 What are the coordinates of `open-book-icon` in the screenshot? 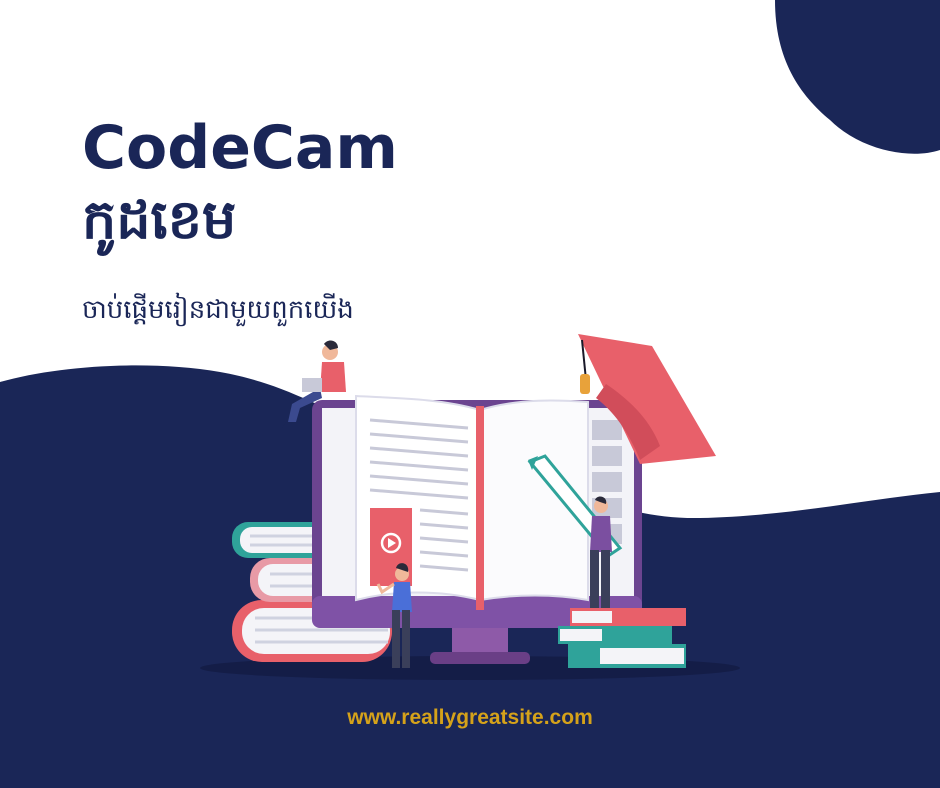 It's located at (472, 502).